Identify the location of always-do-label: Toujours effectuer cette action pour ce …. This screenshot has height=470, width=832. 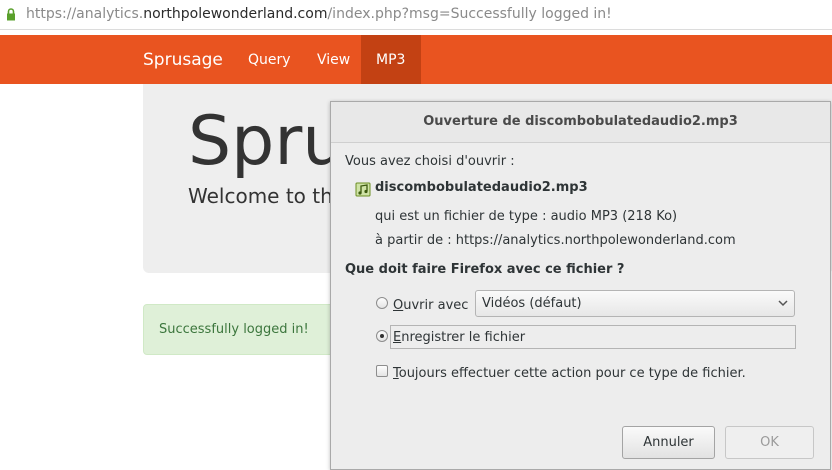
(569, 373).